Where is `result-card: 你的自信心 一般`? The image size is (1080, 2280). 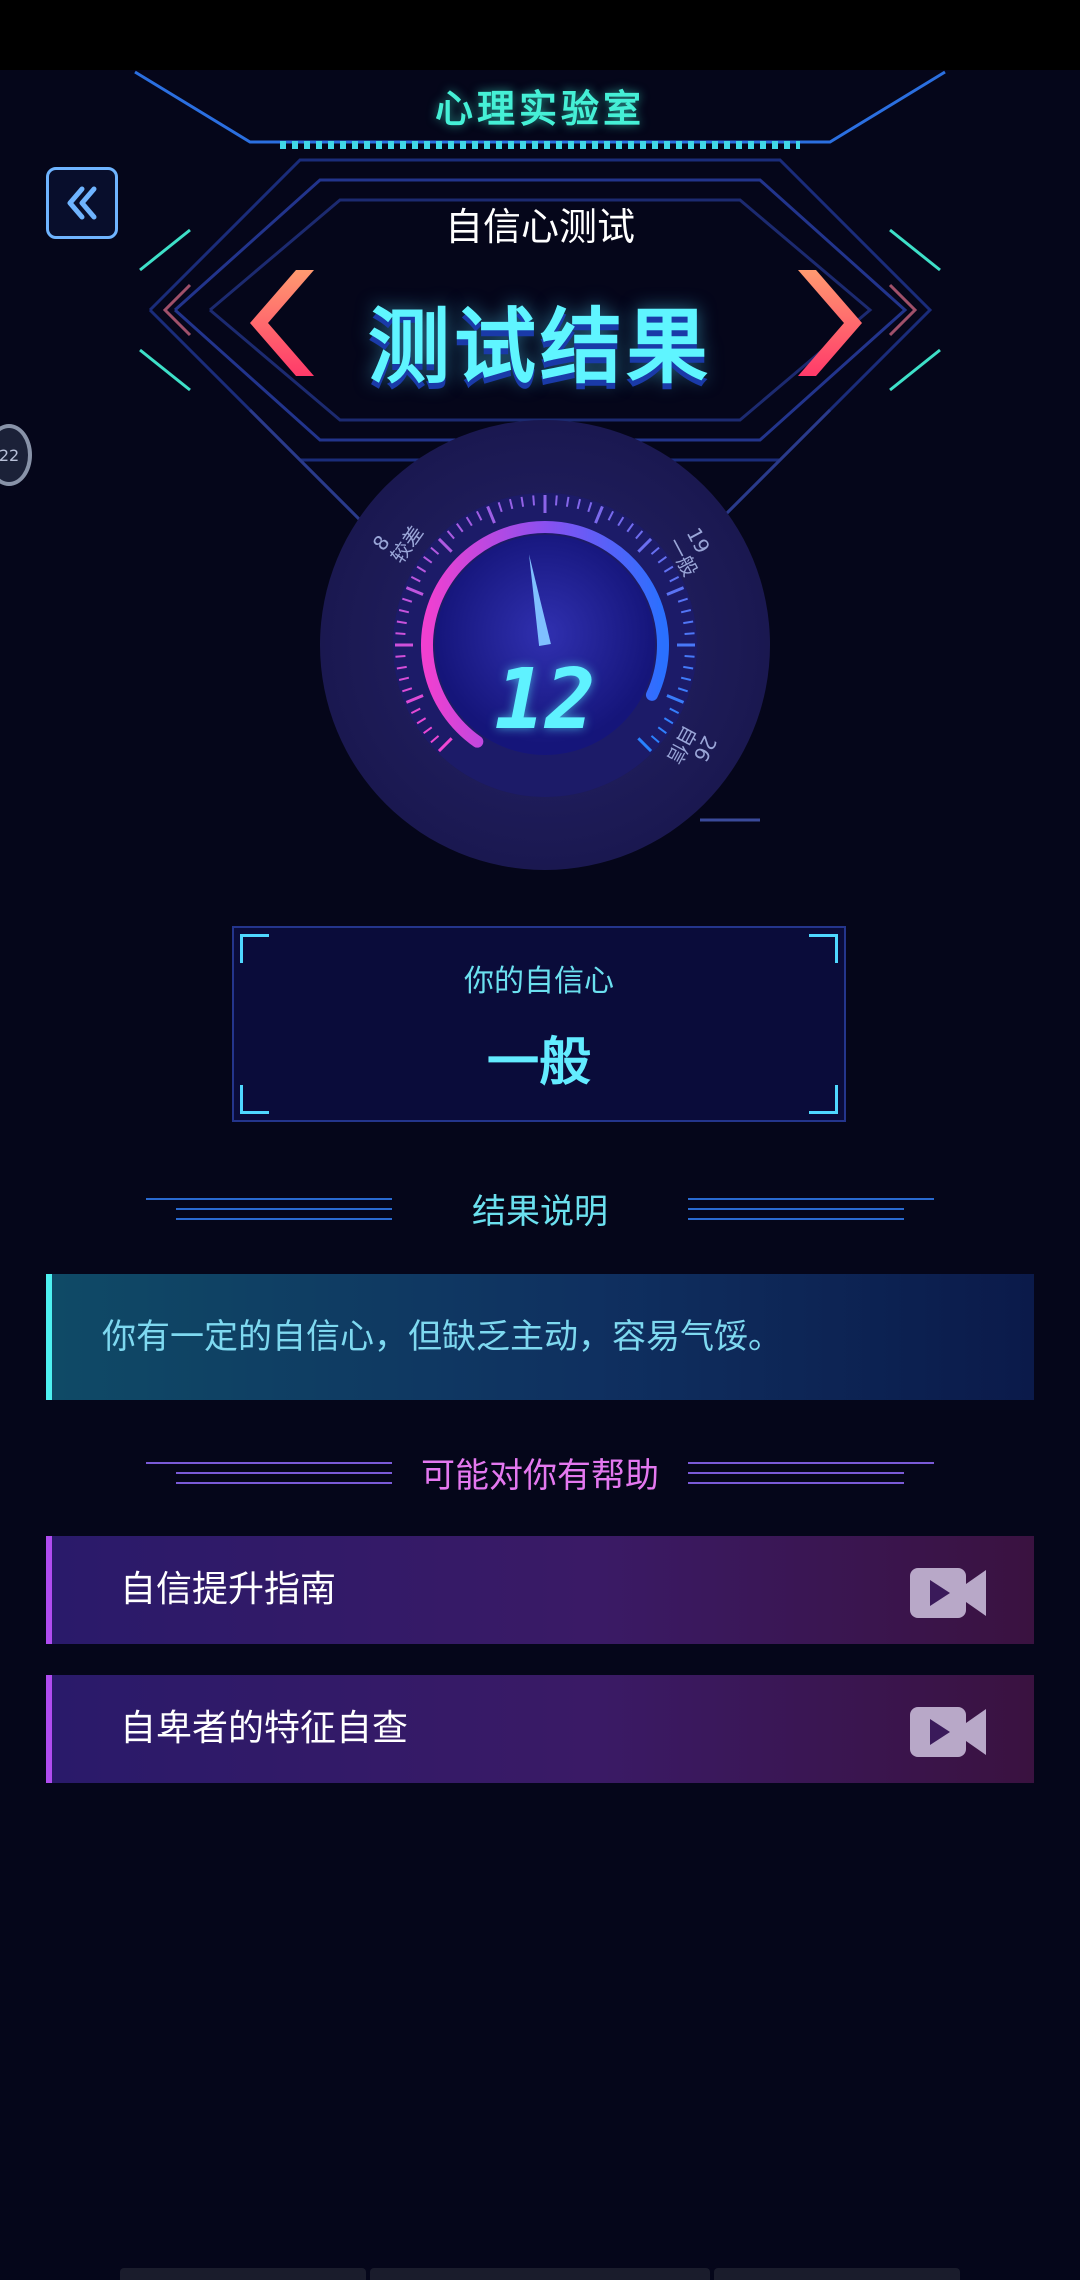 result-card: 你的自信心 一般 is located at coordinates (539, 1024).